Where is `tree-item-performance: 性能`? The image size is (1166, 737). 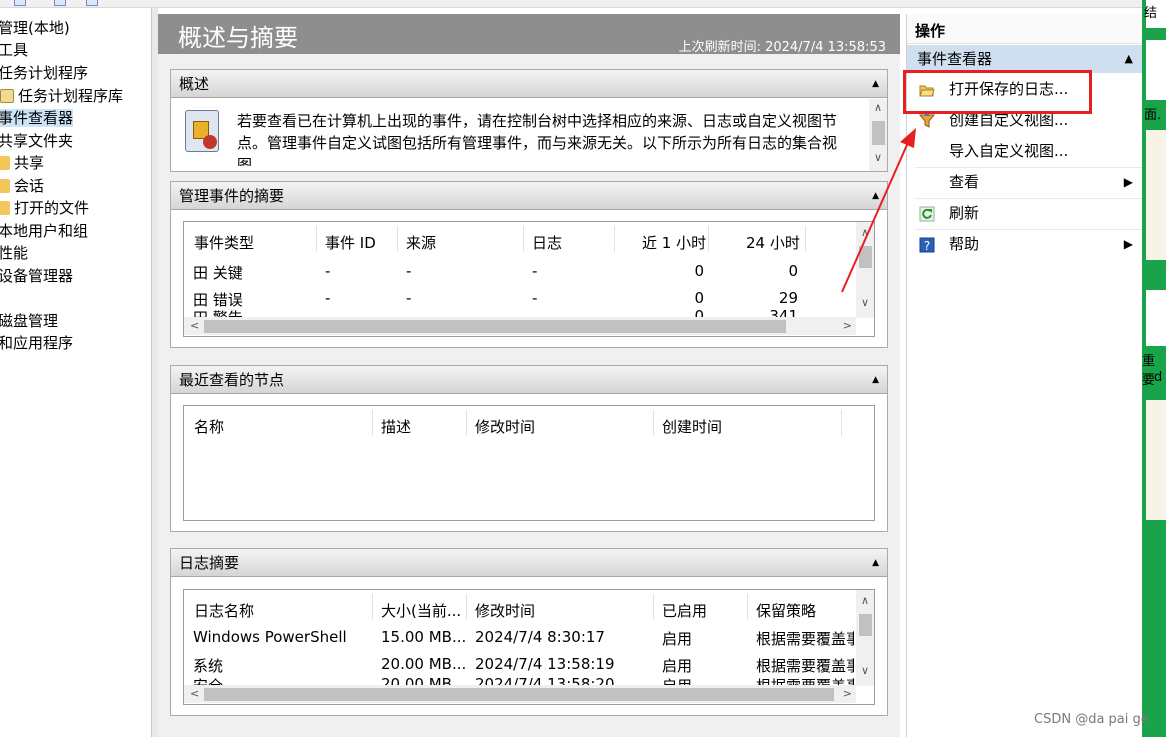
tree-item-performance: 性能 is located at coordinates (14, 253).